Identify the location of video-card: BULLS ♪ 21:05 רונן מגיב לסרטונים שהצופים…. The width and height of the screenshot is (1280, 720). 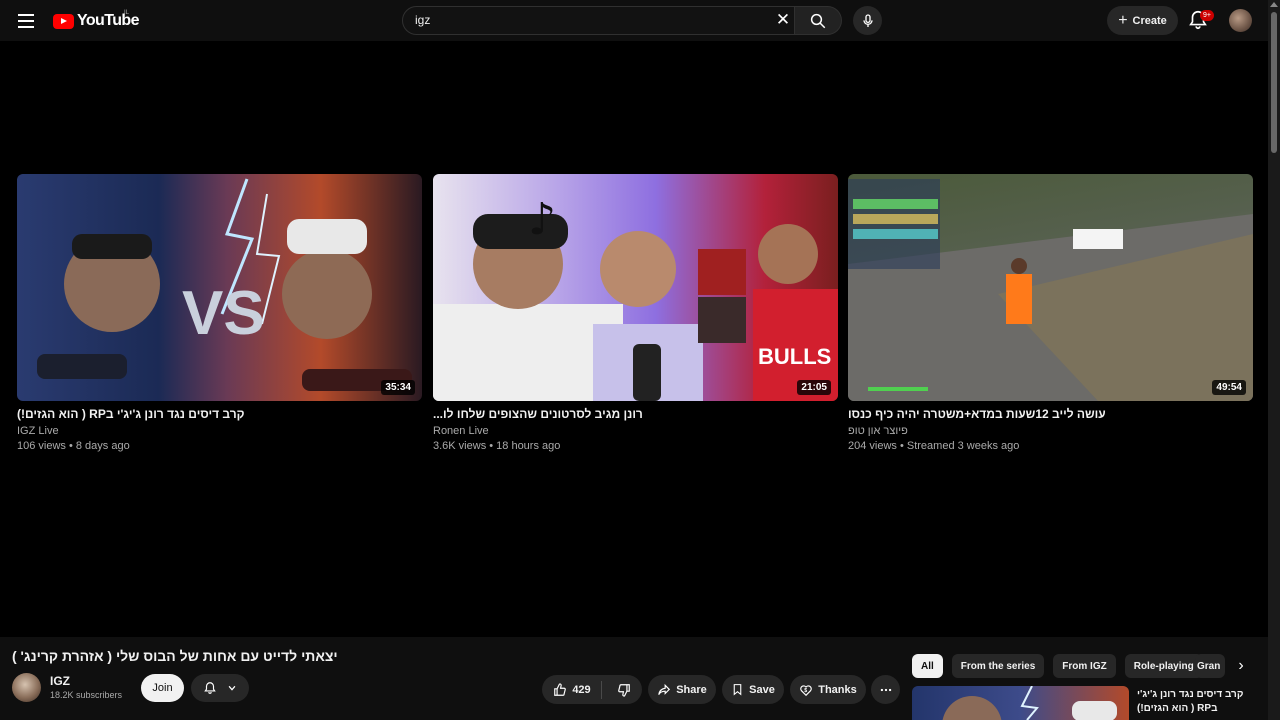
(635, 313).